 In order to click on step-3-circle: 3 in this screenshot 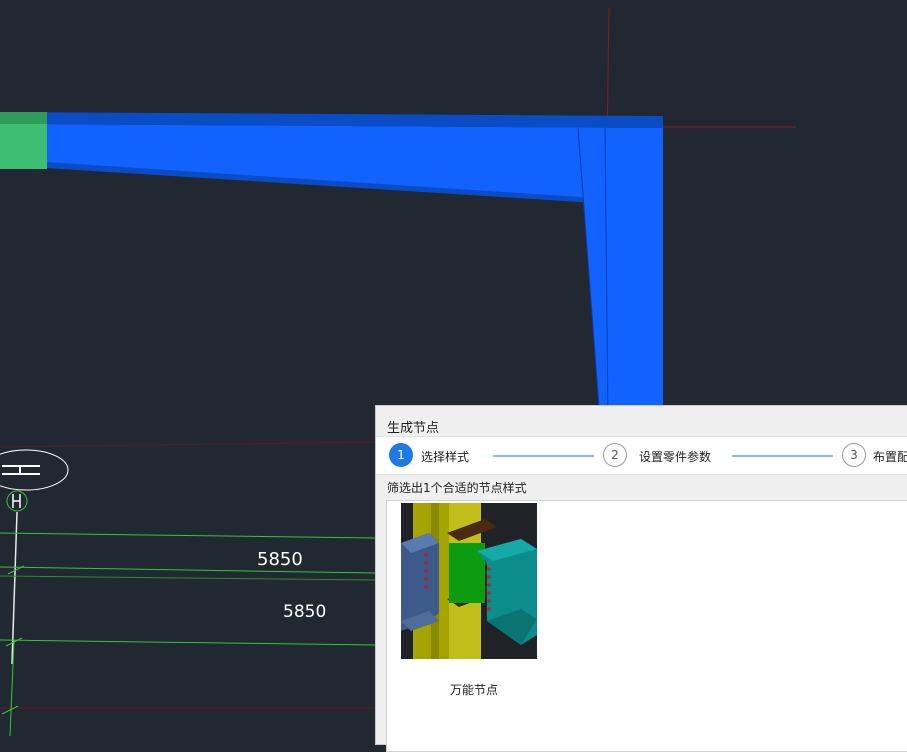, I will do `click(854, 455)`.